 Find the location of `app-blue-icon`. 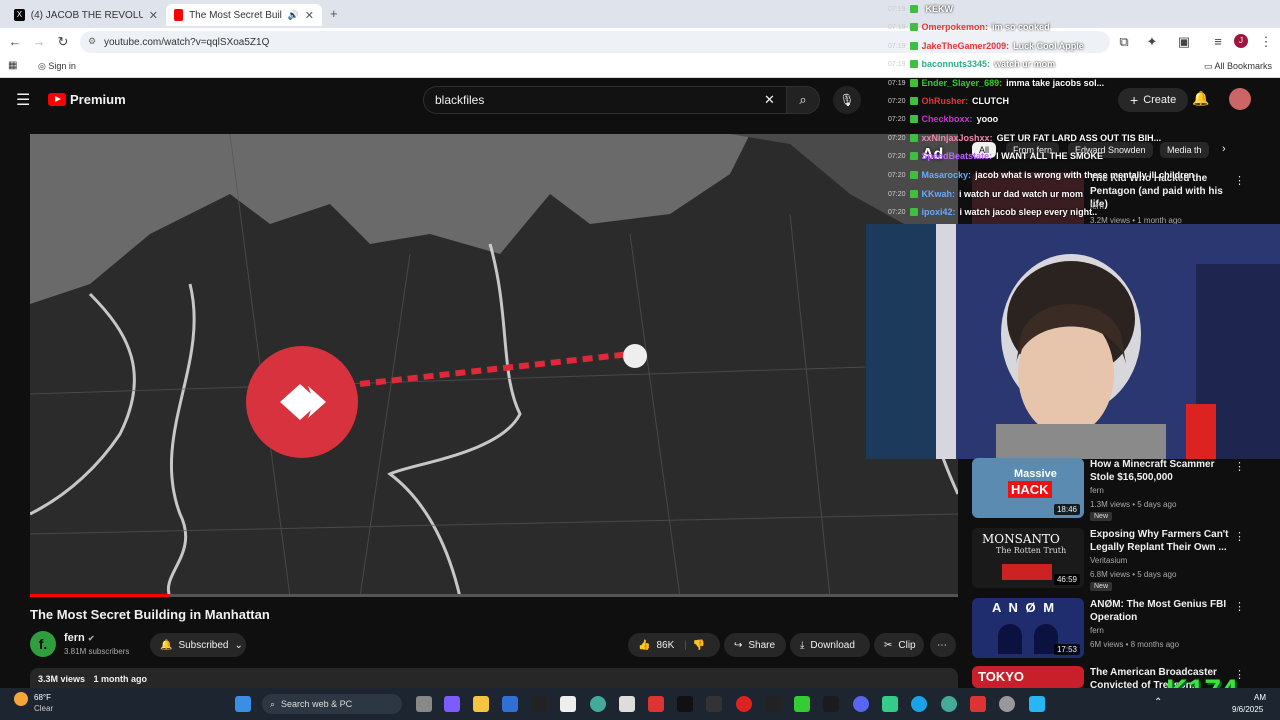

app-blue-icon is located at coordinates (1037, 704).